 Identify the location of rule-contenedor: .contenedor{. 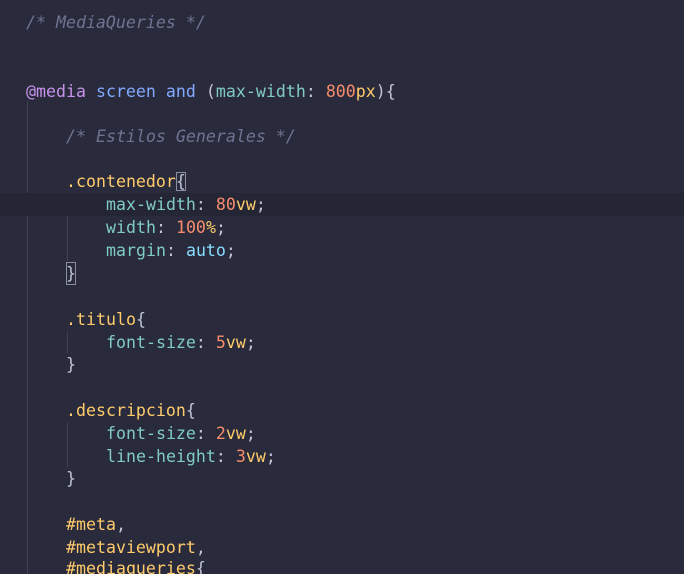
(126, 181).